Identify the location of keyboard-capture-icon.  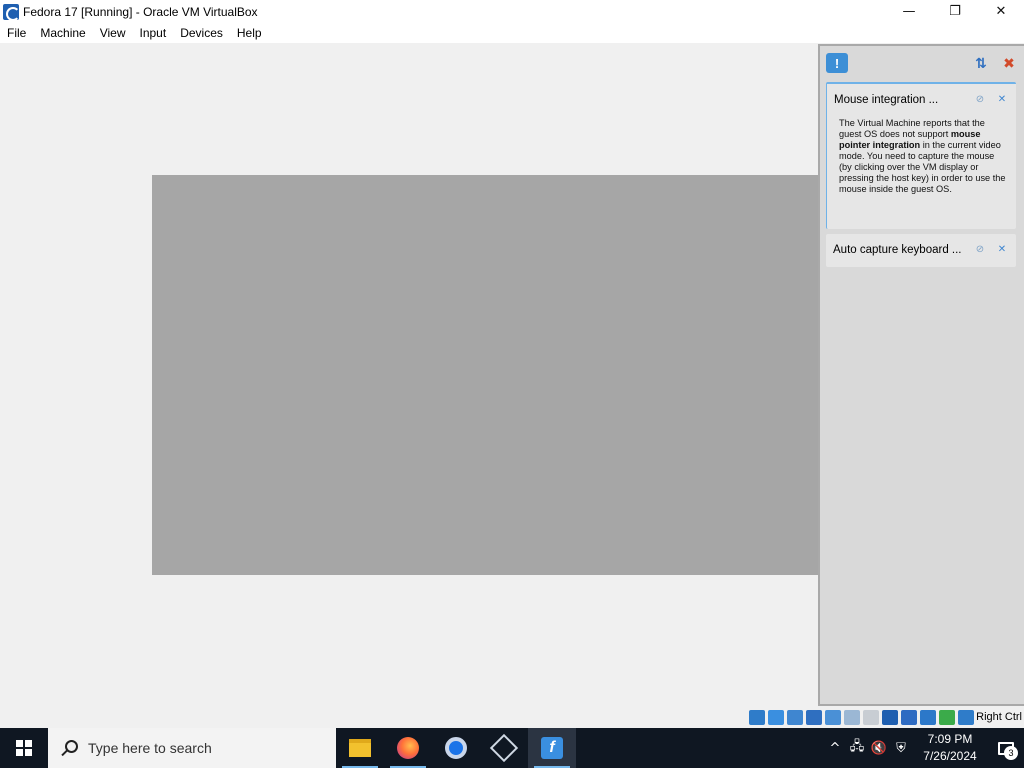
(966, 717).